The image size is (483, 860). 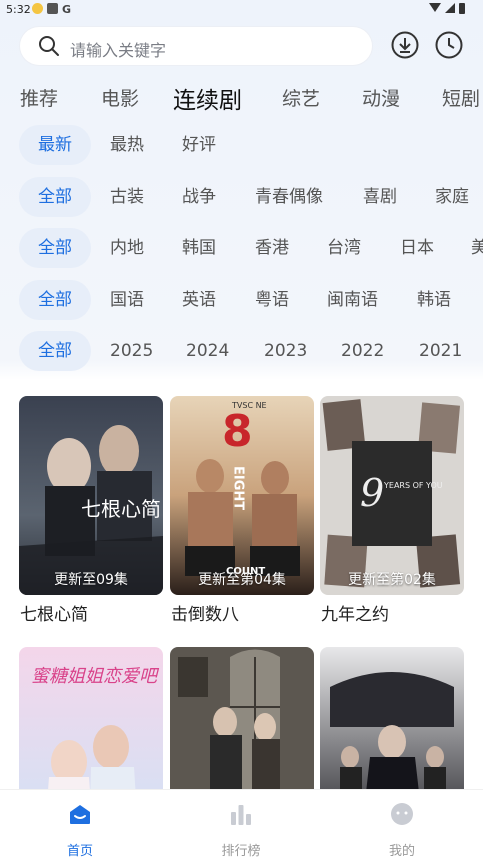 What do you see at coordinates (289, 197) in the screenshot?
I see `filter-chip: 青春偶像` at bounding box center [289, 197].